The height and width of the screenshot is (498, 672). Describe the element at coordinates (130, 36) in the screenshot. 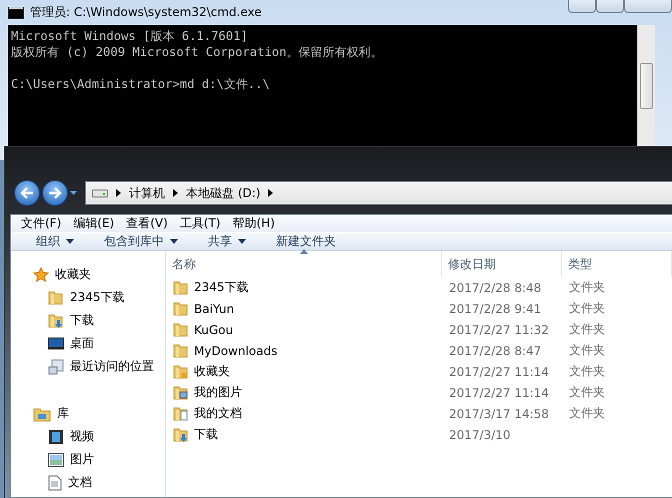

I see `console-line: Microsoft Windows [版本 6.1.7601]` at that location.